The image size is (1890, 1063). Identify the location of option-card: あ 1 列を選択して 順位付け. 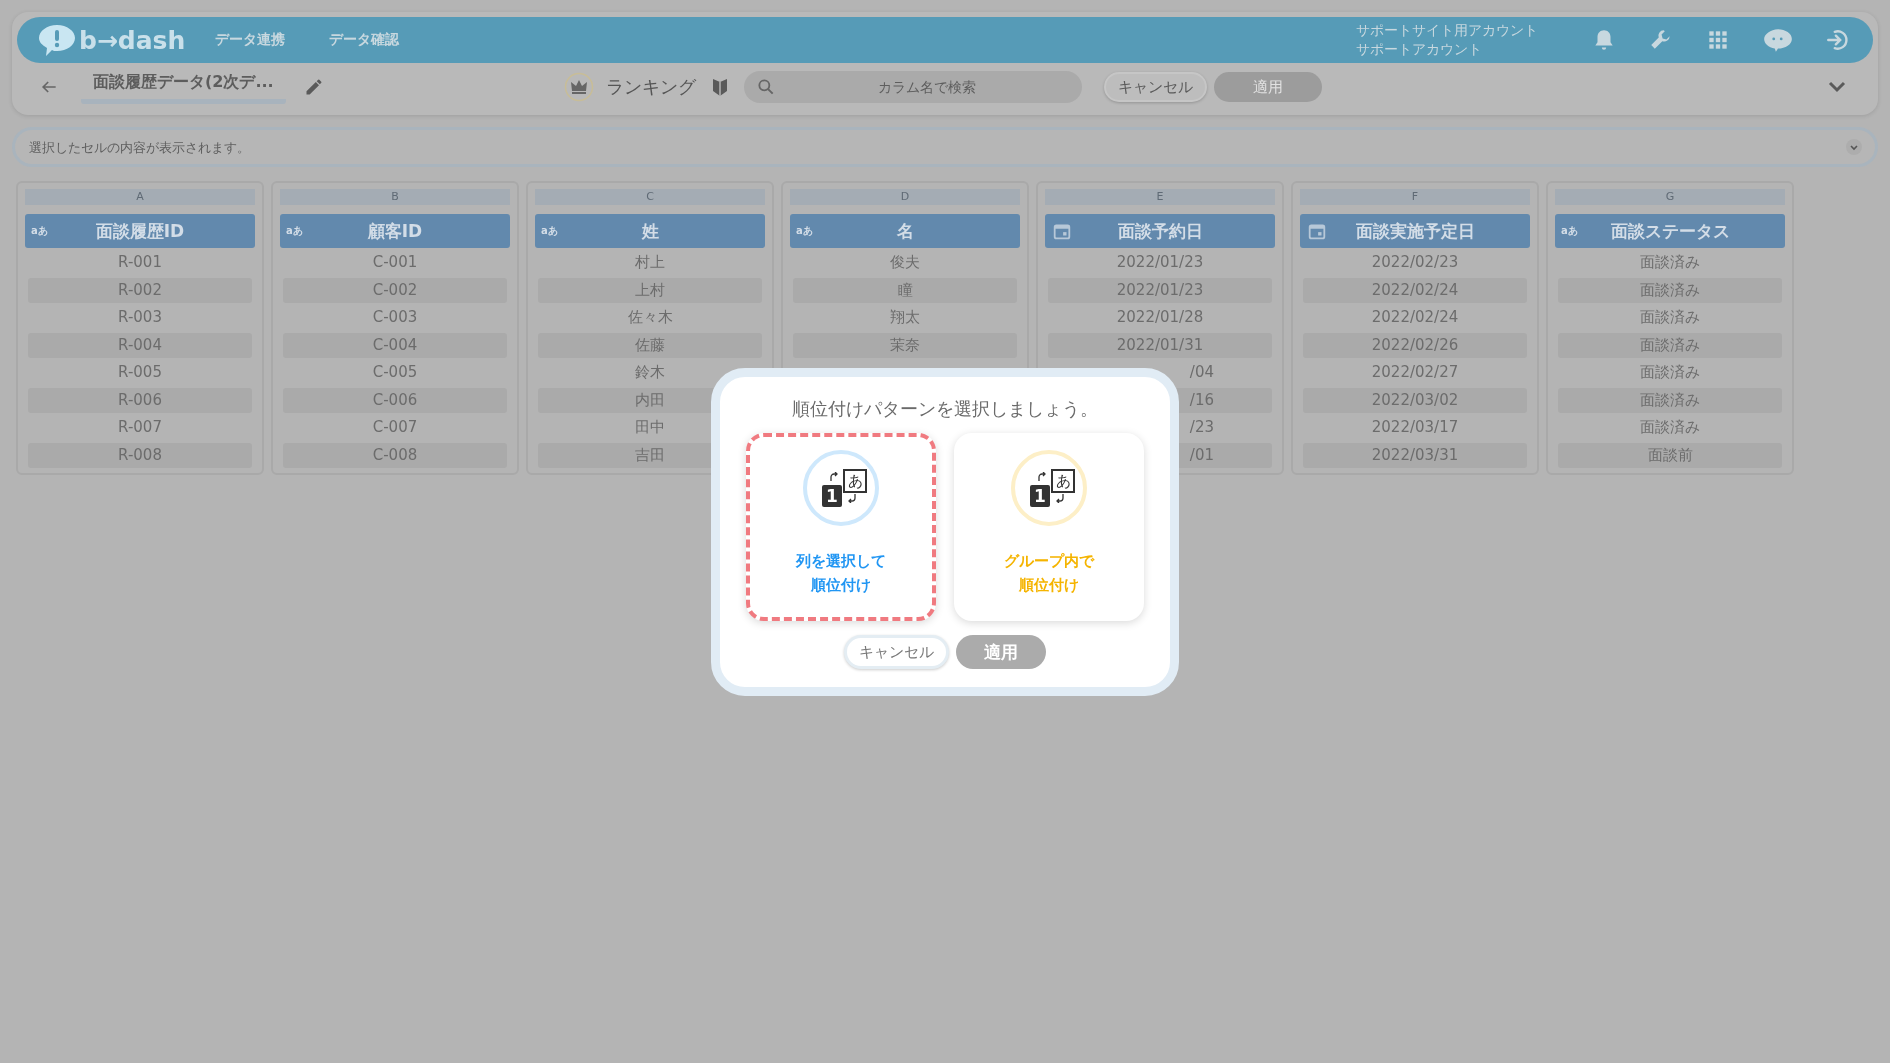
(841, 527).